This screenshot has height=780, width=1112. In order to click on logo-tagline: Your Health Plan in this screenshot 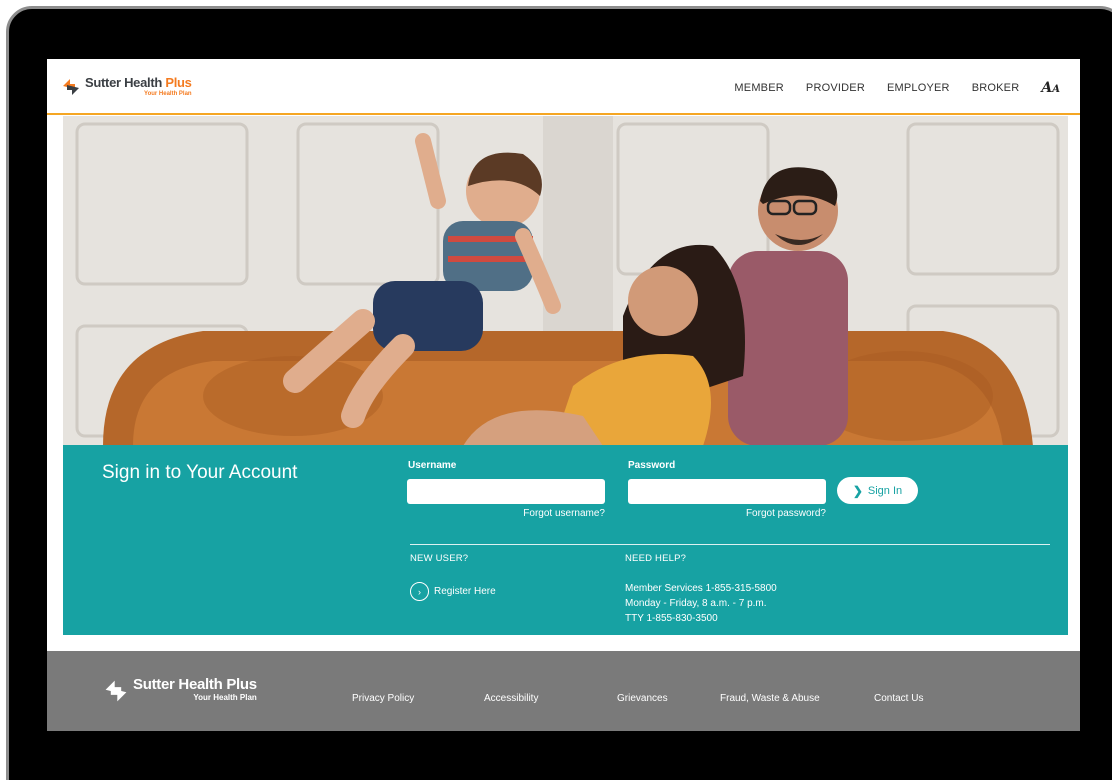, I will do `click(168, 94)`.